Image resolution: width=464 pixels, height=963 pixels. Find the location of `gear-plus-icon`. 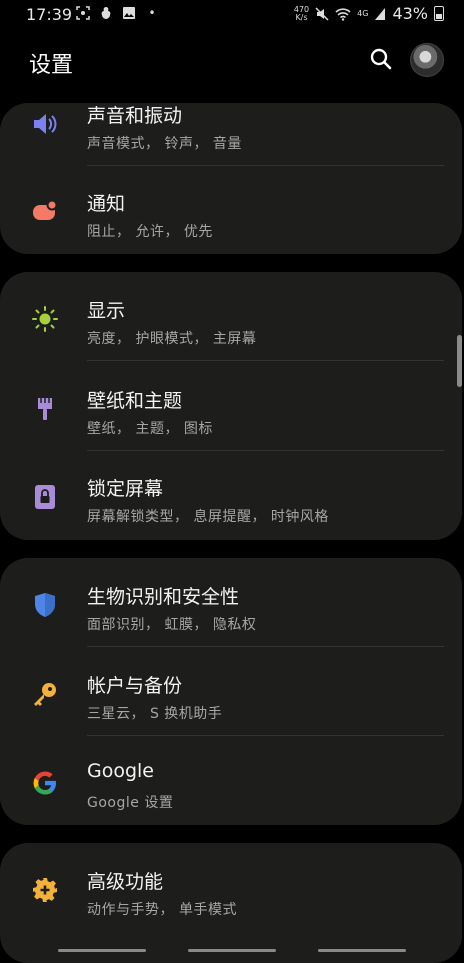

gear-plus-icon is located at coordinates (45, 890).